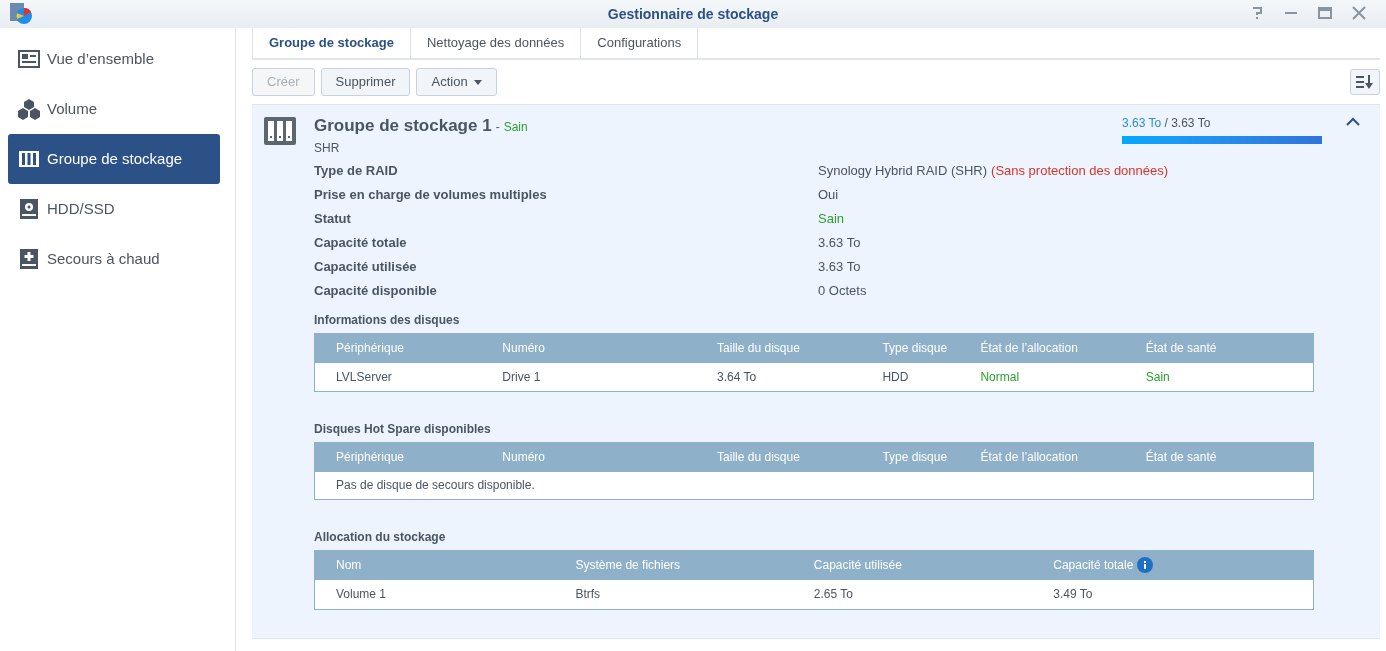 This screenshot has height=651, width=1386. Describe the element at coordinates (114, 159) in the screenshot. I see `sidebar-item: Groupe de stockage` at that location.